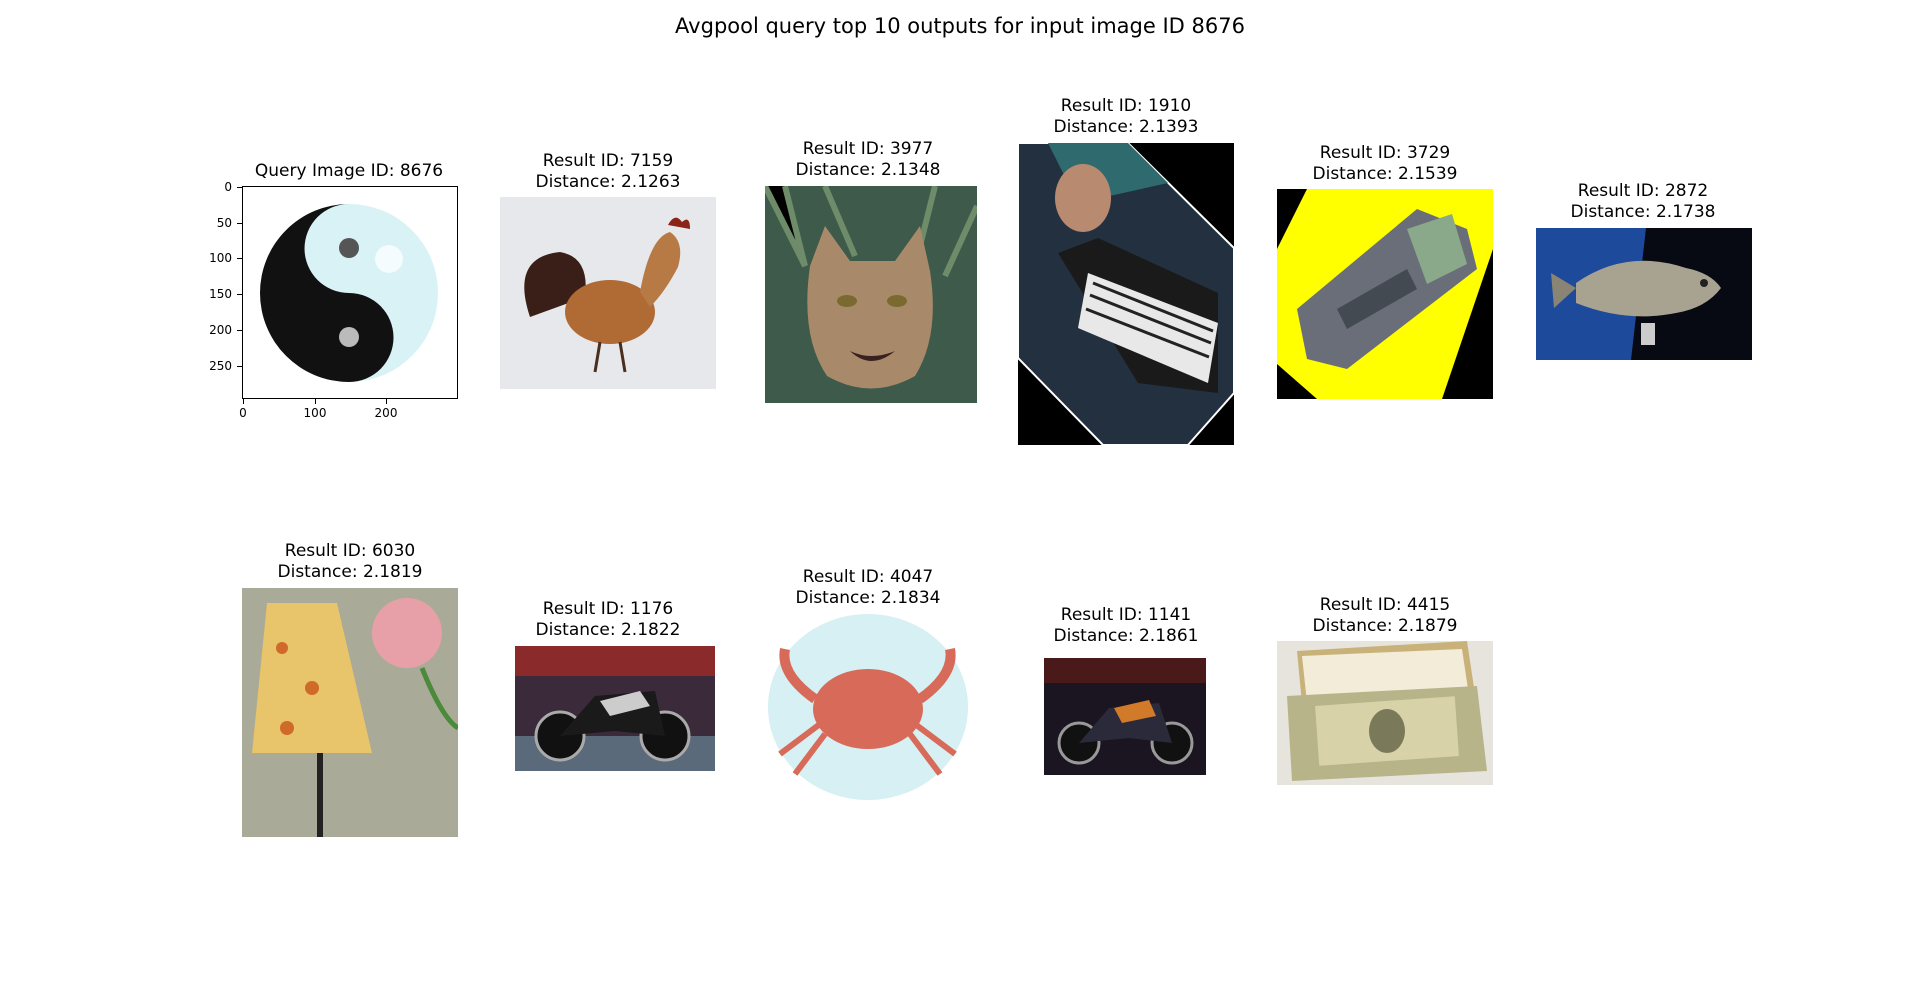 This screenshot has width=1920, height=985. Describe the element at coordinates (315, 413) in the screenshot. I see `x-tick-label: 100` at that location.